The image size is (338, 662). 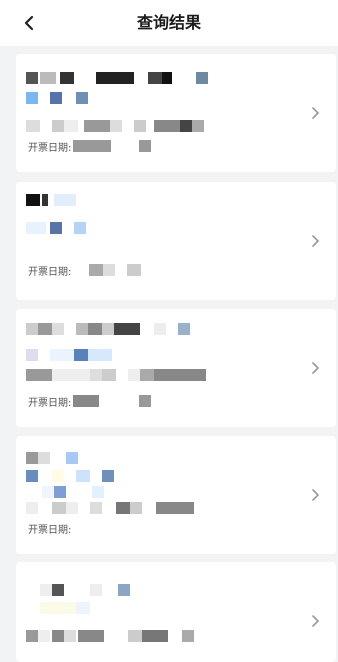 I want to click on invoice-badges-redacted, so click(x=65, y=492).